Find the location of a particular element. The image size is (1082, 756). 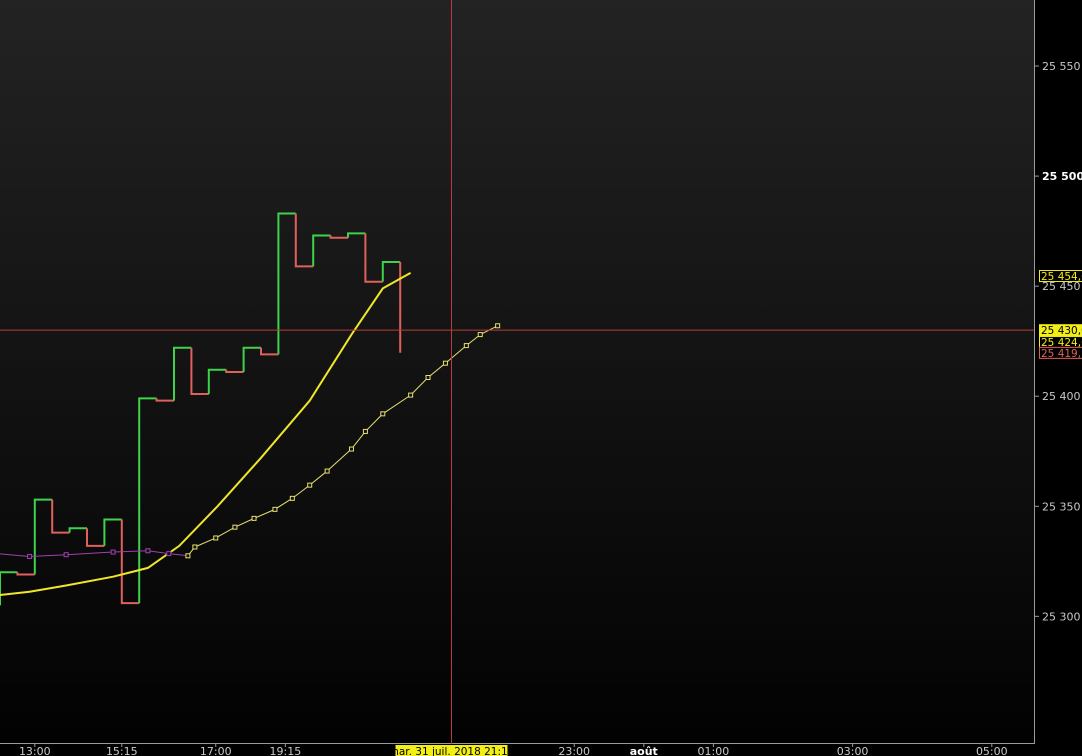

price-label-text: 25 430,0 is located at coordinates (1061, 331).